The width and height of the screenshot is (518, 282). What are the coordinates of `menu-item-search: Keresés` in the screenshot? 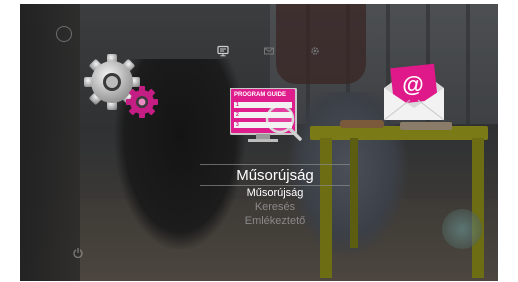 It's located at (275, 207).